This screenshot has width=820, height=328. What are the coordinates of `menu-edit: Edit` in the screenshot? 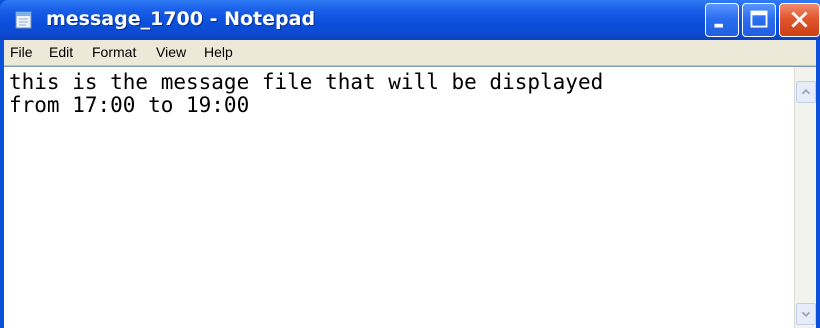 It's located at (61, 52).